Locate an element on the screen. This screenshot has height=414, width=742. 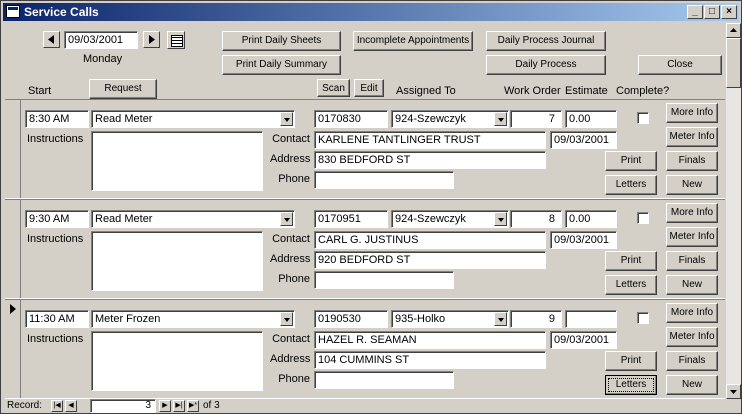
service-type-combo: Meter Frozen is located at coordinates (193, 319).